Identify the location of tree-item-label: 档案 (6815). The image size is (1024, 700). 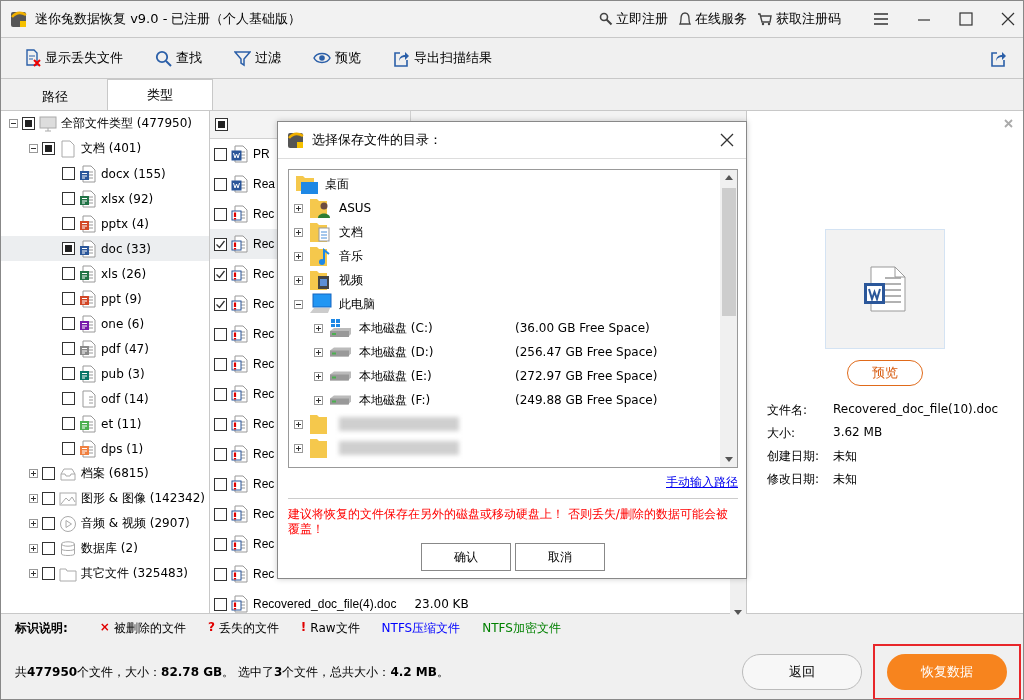
(115, 473).